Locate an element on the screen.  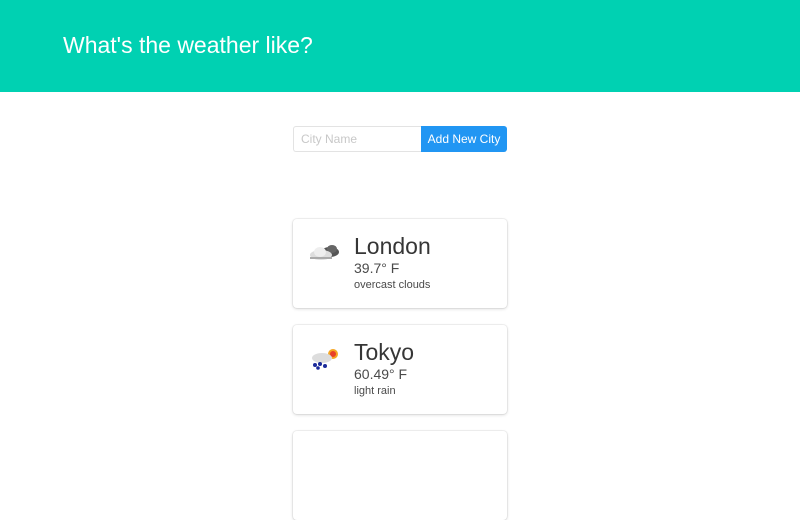
weather-description: light rain is located at coordinates (375, 391).